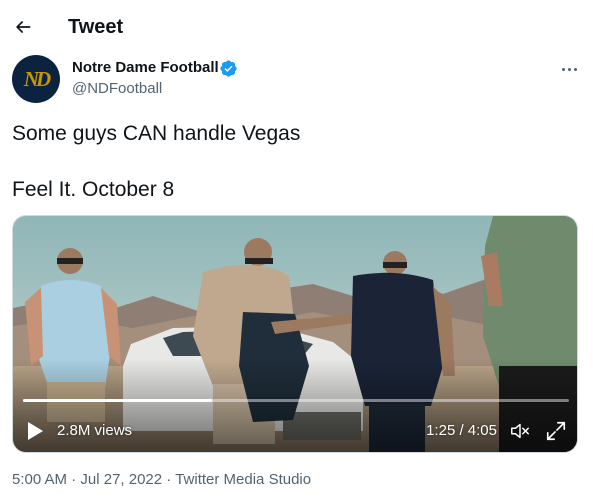 This screenshot has height=503, width=593. Describe the element at coordinates (117, 88) in the screenshot. I see `author-handle: @NDFootball` at that location.